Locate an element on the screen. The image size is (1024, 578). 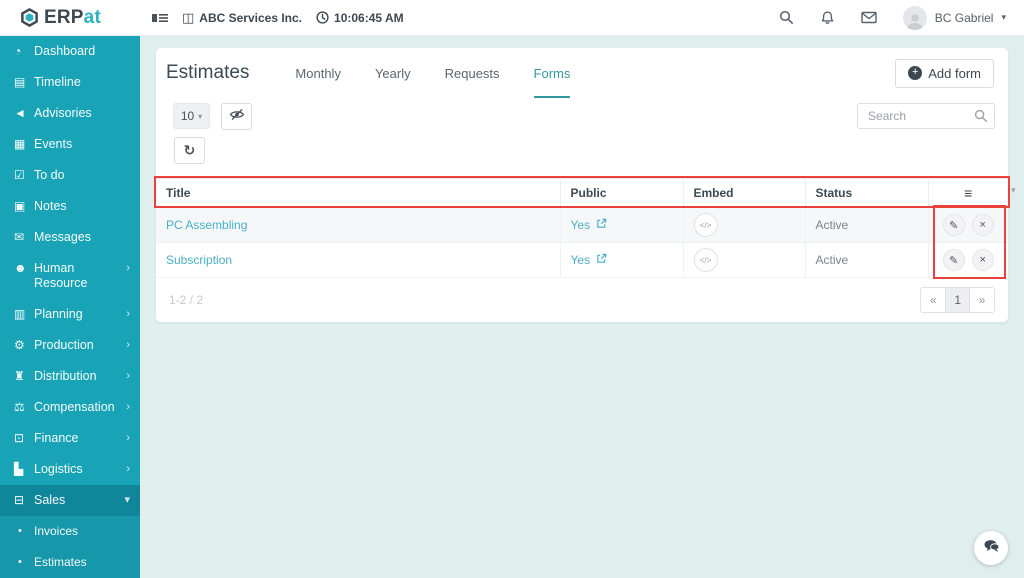
app-logo: ERPat is located at coordinates (70, 18).